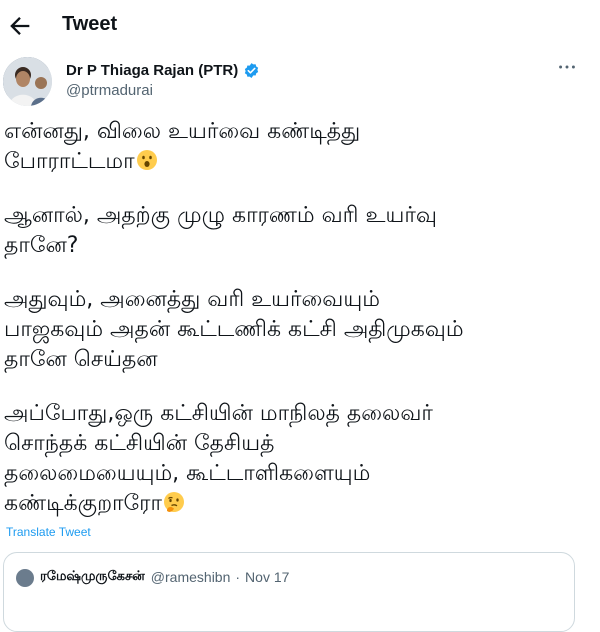  Describe the element at coordinates (190, 577) in the screenshot. I see `quoted-author-handle: @rameshibn` at that location.